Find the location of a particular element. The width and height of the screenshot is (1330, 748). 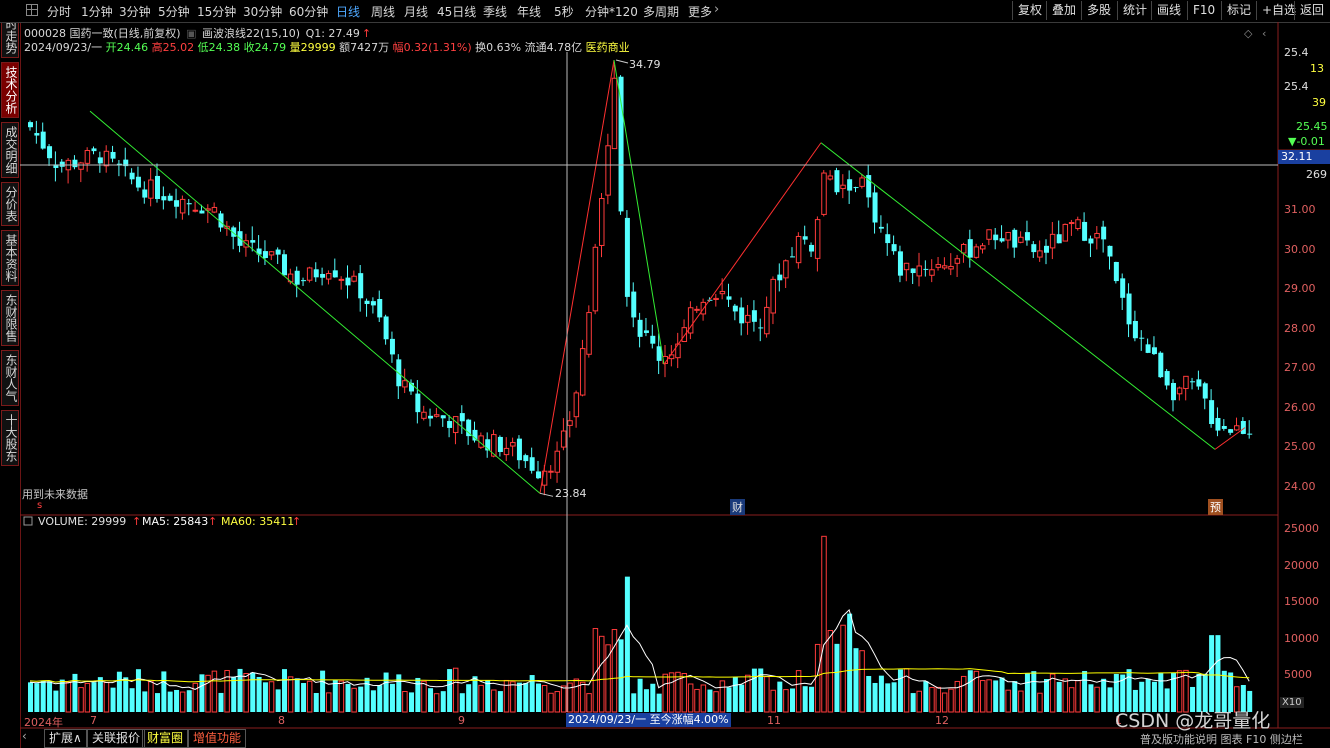

axis-top-label-3: 25.4 is located at coordinates (1296, 86).